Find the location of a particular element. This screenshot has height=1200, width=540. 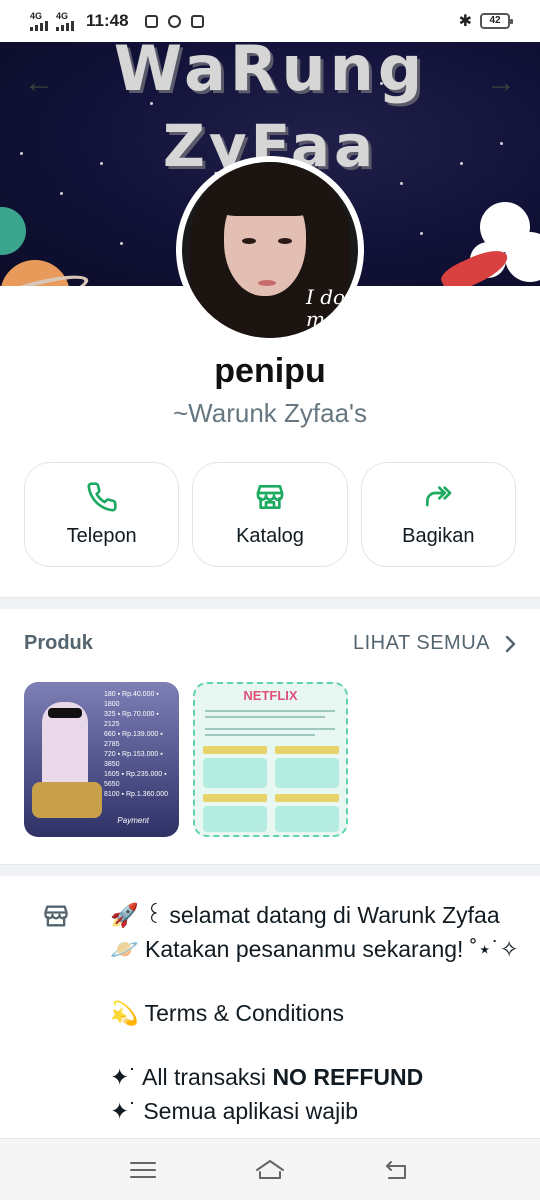

signal-icon-2: 4G is located at coordinates (65, 21).